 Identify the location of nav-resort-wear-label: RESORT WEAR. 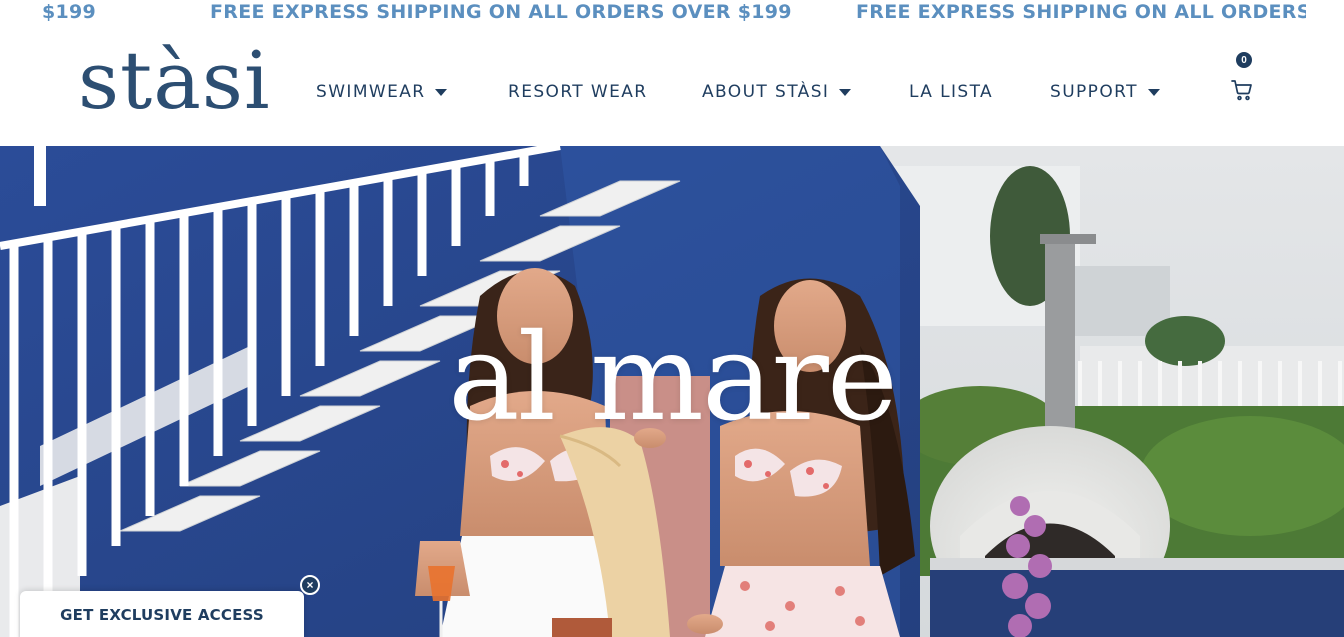
(578, 92).